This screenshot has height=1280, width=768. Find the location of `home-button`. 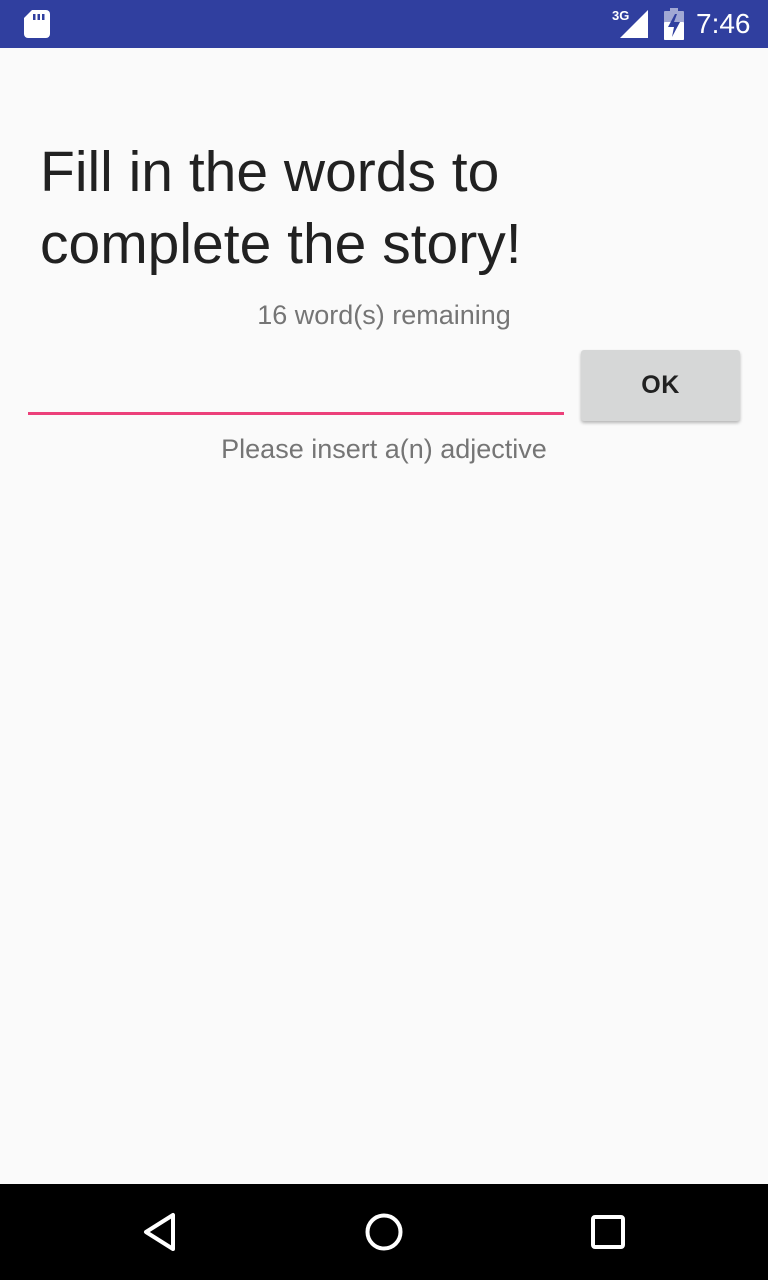

home-button is located at coordinates (384, 1232).